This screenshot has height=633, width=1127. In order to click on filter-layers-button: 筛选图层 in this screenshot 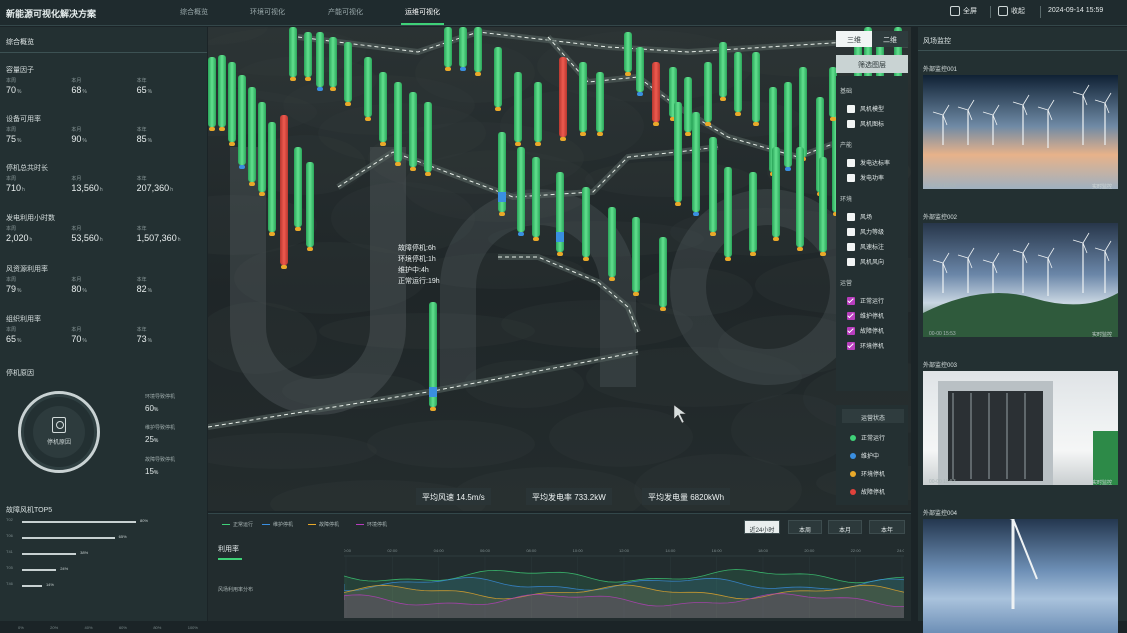, I will do `click(872, 64)`.